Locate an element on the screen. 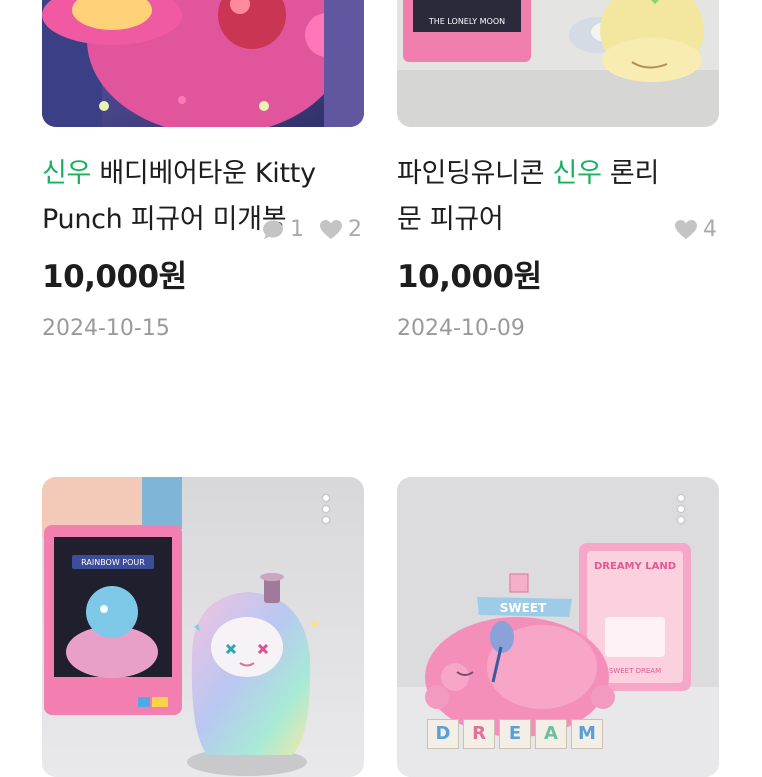 The height and width of the screenshot is (777, 762). product-date: 2024-10-15 is located at coordinates (106, 328).